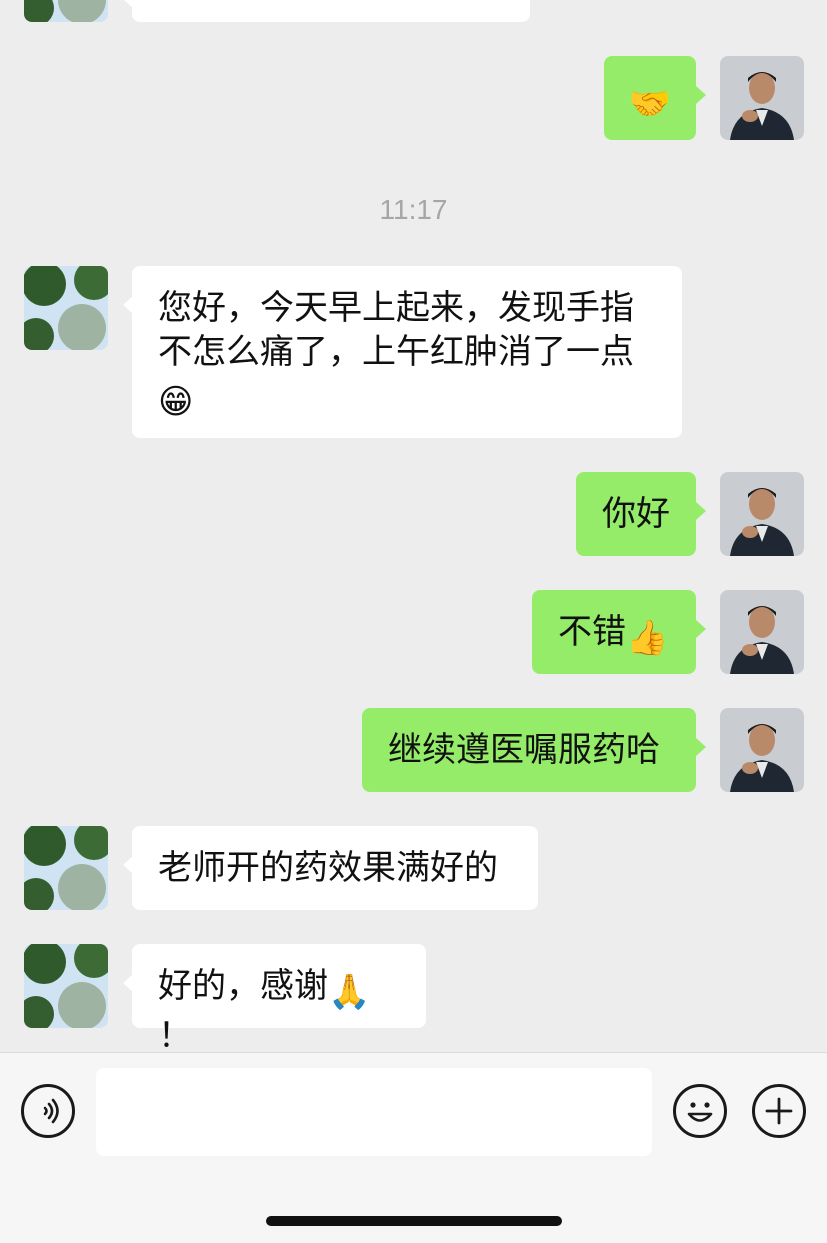 The height and width of the screenshot is (1243, 827). I want to click on message-bubble-outgoing: 继续遵医嘱服药哈, so click(534, 750).